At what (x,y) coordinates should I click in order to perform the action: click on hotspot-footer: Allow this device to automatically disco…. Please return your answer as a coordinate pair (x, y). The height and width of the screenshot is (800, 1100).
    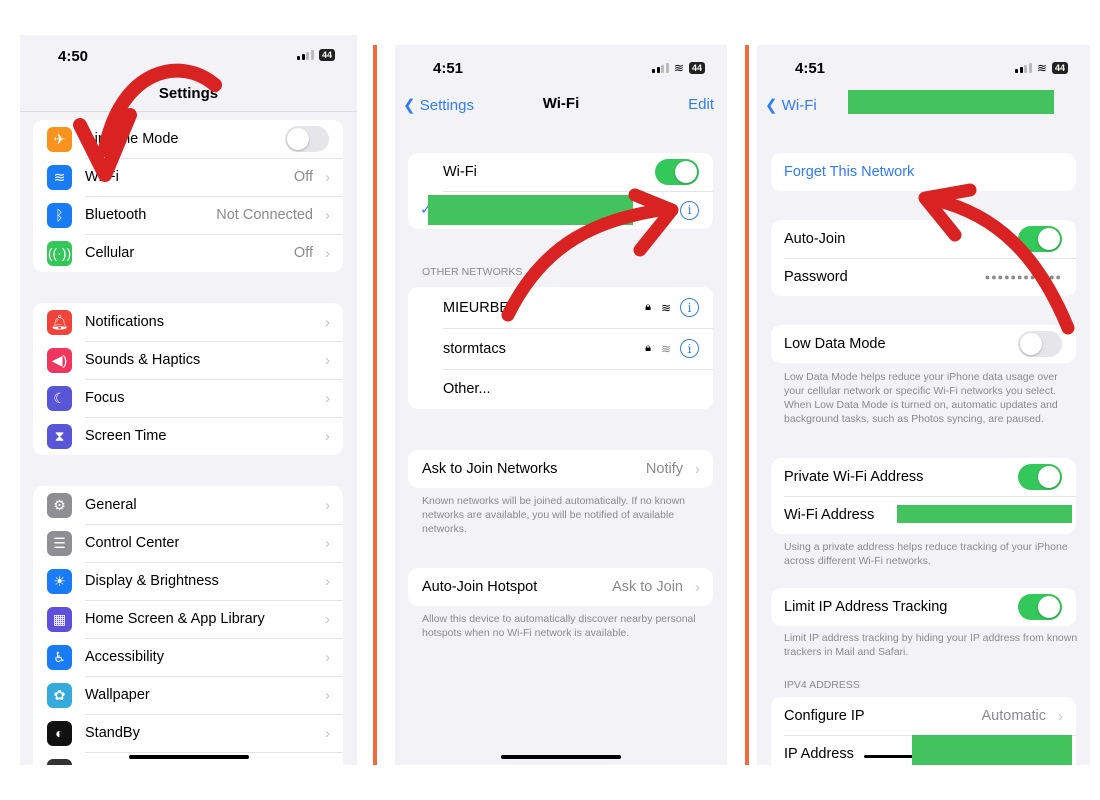
    Looking at the image, I should click on (559, 626).